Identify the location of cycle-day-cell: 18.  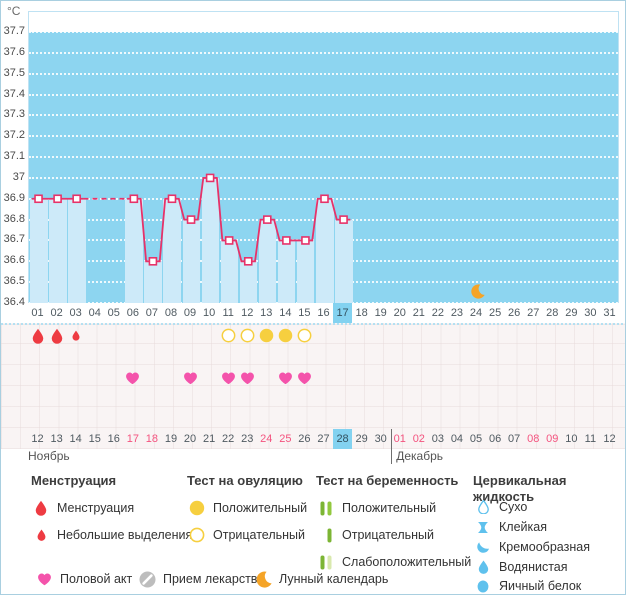
(361, 313).